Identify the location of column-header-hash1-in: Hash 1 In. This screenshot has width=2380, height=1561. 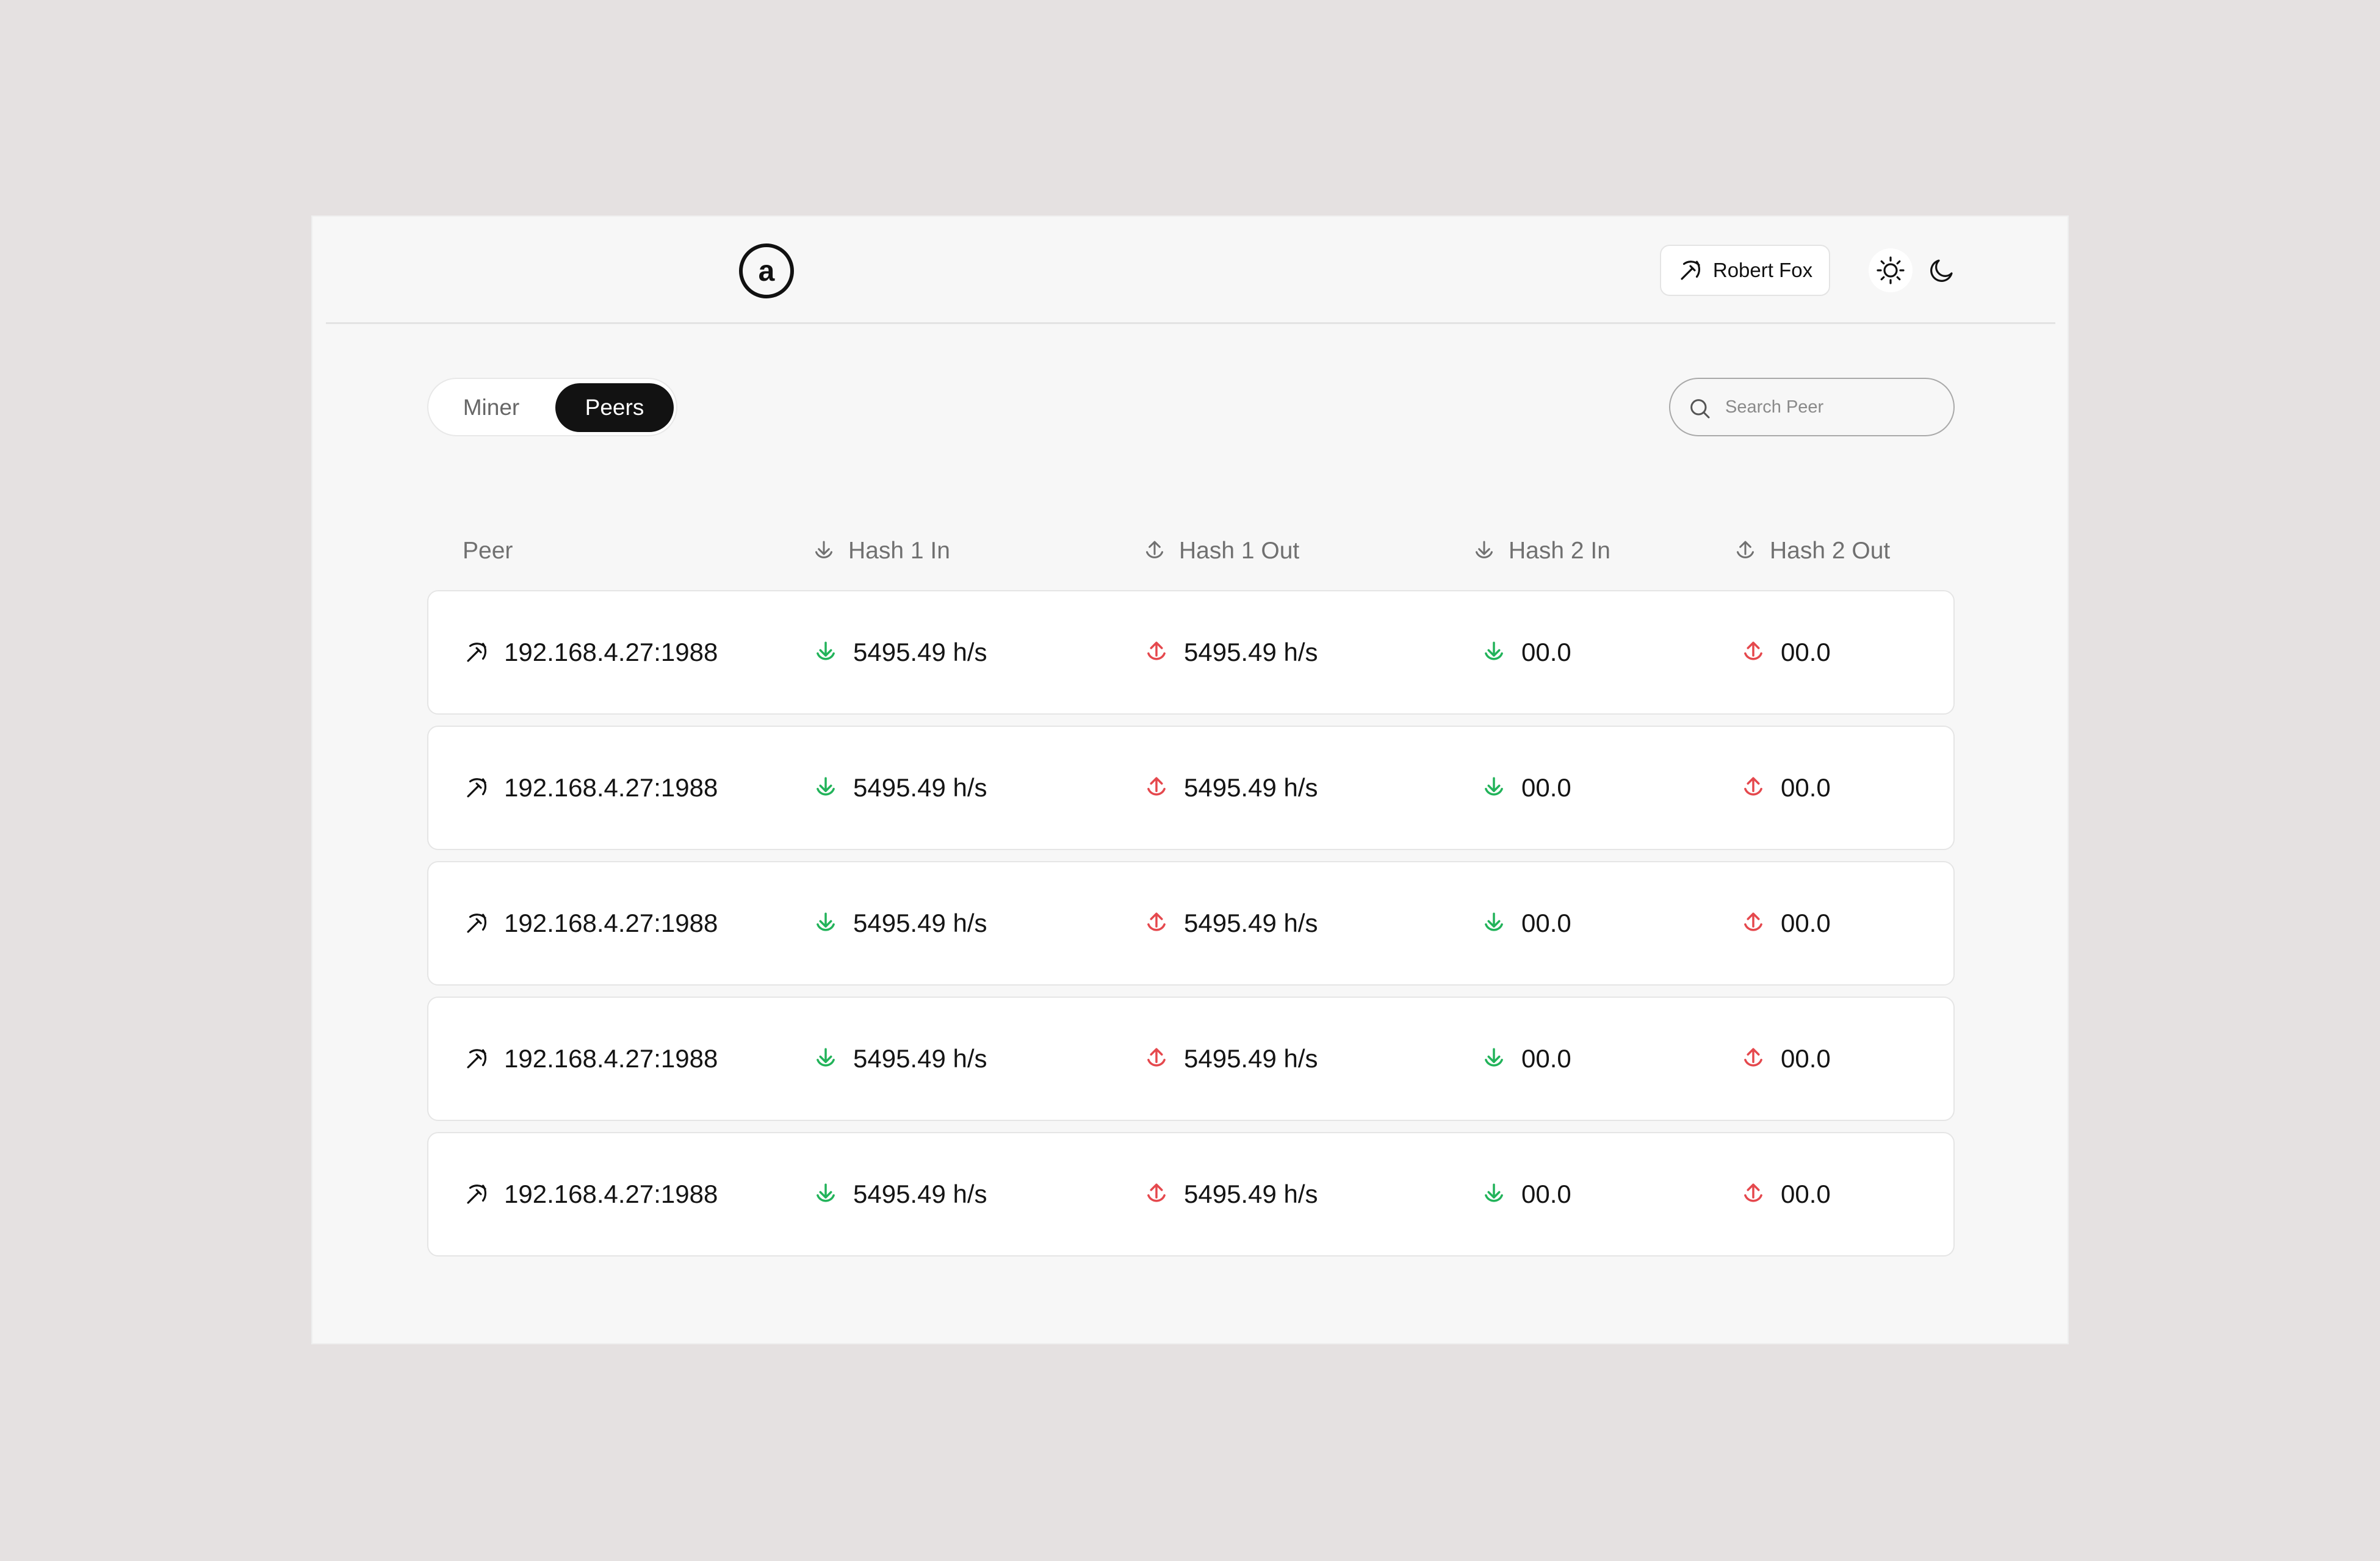
(881, 551).